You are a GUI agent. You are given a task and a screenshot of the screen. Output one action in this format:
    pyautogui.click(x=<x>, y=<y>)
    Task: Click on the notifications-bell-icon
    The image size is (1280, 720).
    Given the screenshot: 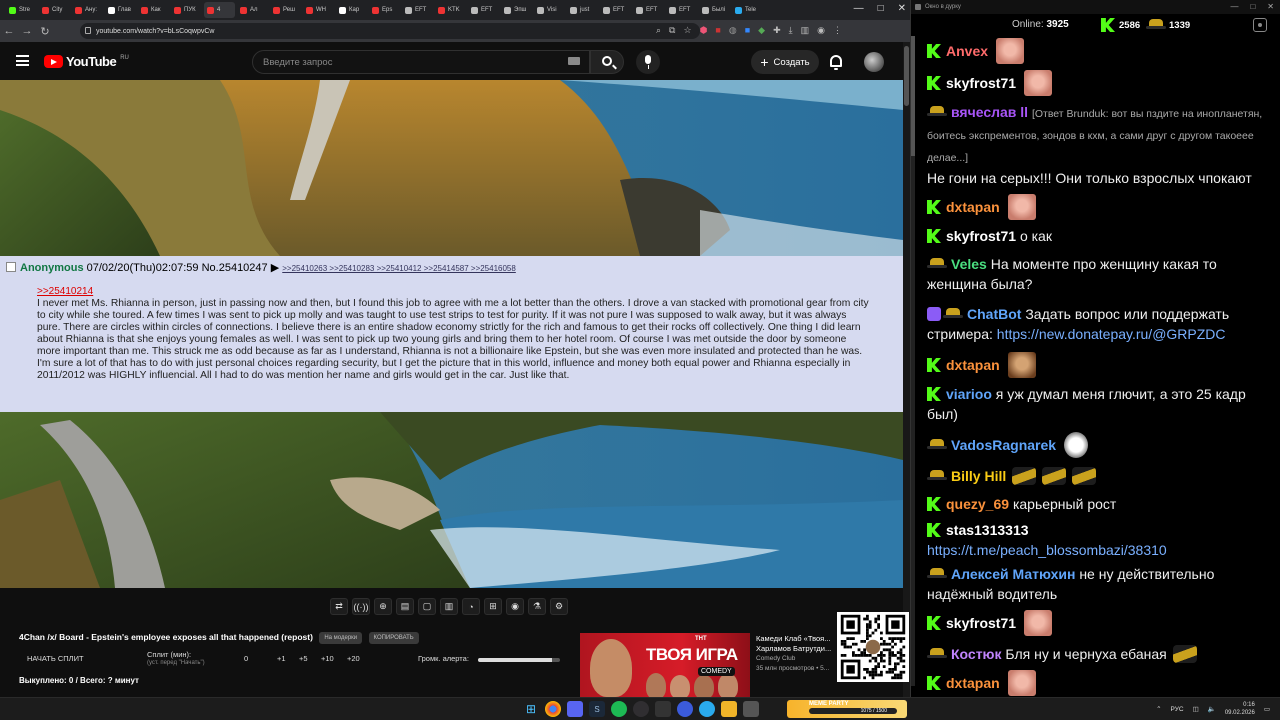 What is the action you would take?
    pyautogui.click(x=836, y=62)
    